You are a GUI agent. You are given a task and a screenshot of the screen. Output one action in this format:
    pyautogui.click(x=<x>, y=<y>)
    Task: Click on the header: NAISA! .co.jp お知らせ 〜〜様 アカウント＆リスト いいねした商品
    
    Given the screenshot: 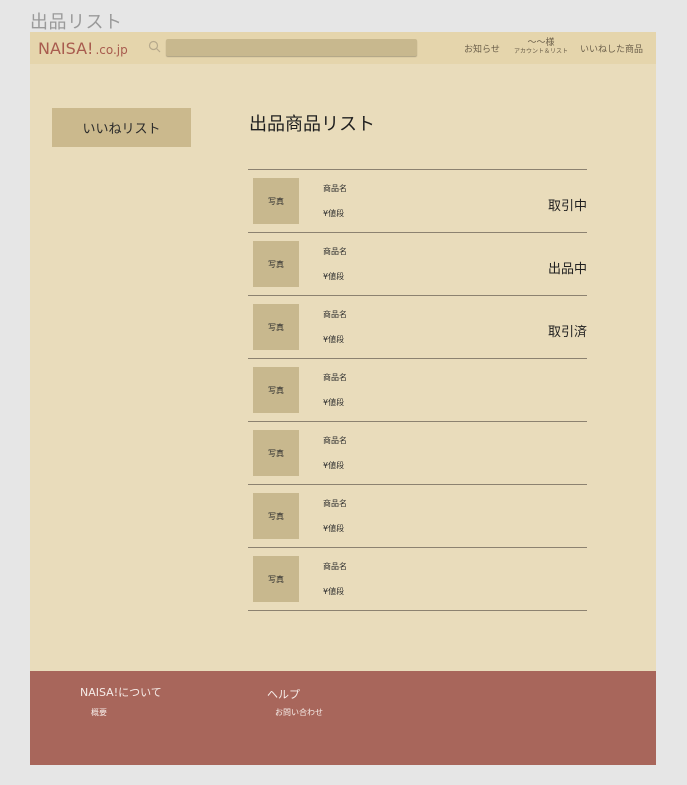 What is the action you would take?
    pyautogui.click(x=343, y=48)
    